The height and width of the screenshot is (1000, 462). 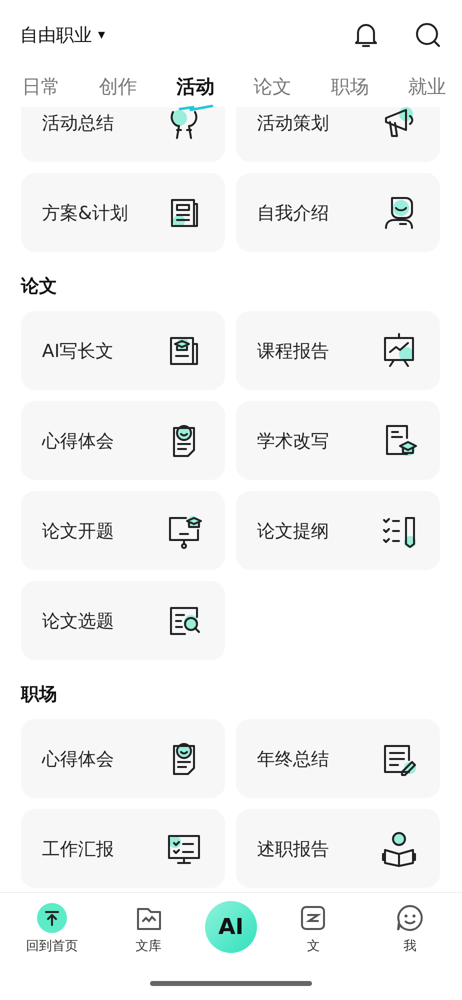 I want to click on card-label: 工作汇报, so click(x=78, y=849).